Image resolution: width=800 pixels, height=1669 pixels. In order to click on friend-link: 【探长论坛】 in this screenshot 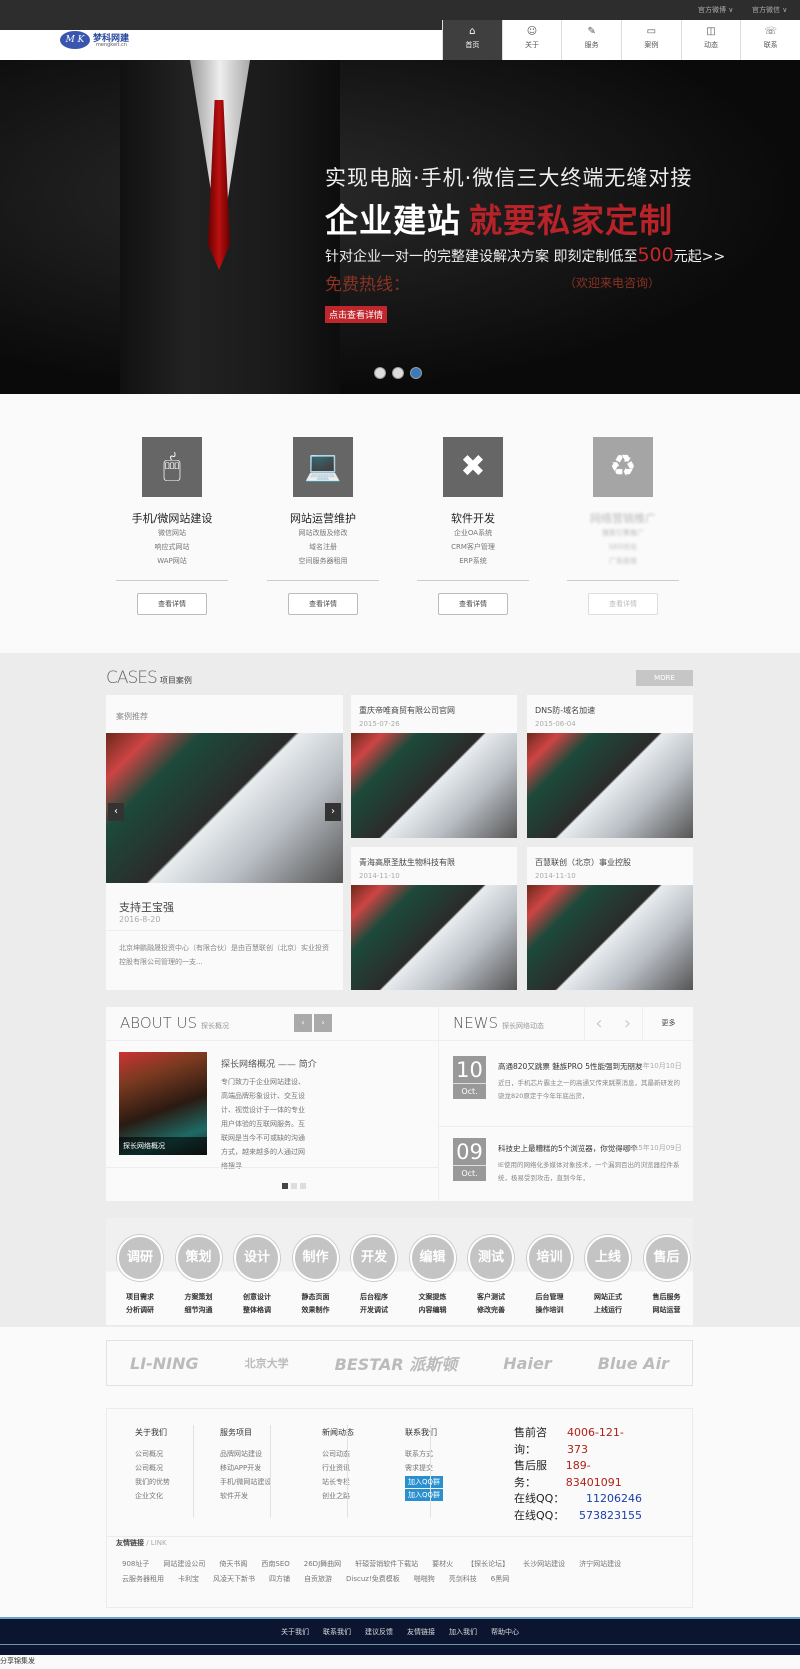, I will do `click(488, 1564)`.